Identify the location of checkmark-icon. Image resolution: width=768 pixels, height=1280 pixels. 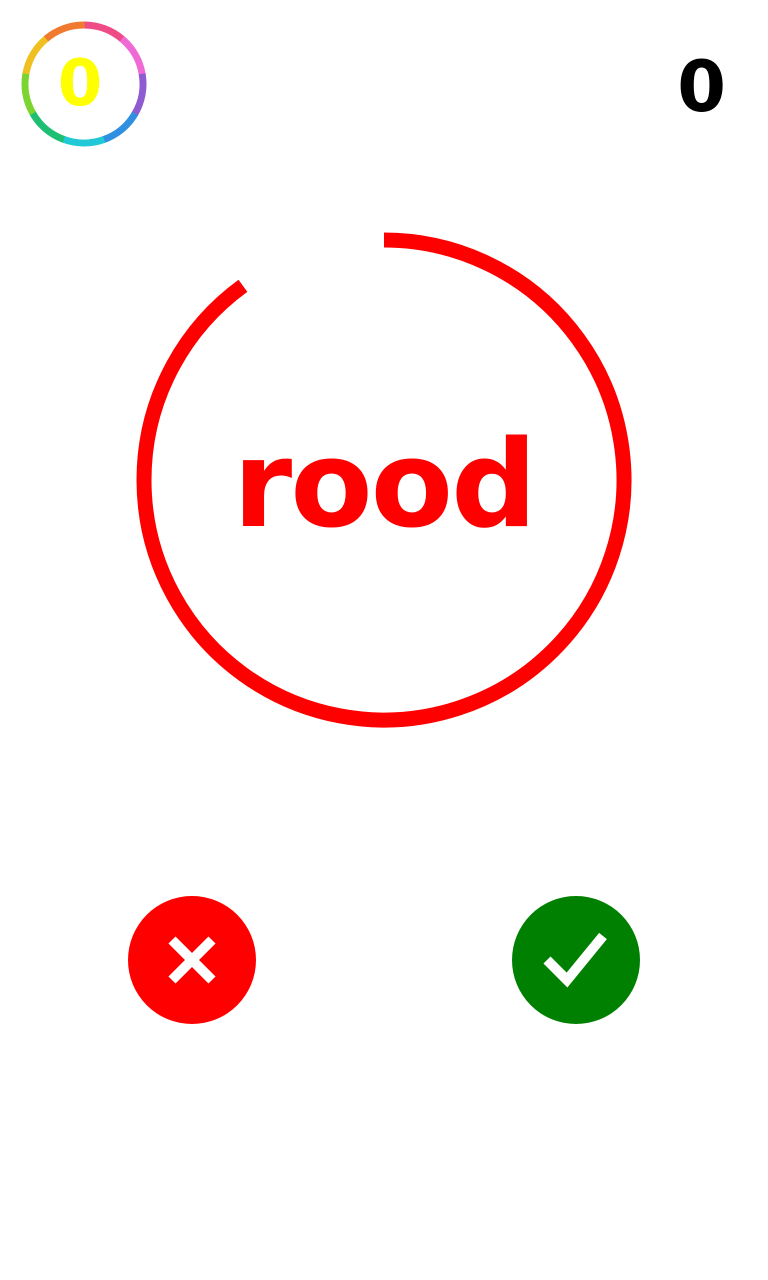
(575, 960).